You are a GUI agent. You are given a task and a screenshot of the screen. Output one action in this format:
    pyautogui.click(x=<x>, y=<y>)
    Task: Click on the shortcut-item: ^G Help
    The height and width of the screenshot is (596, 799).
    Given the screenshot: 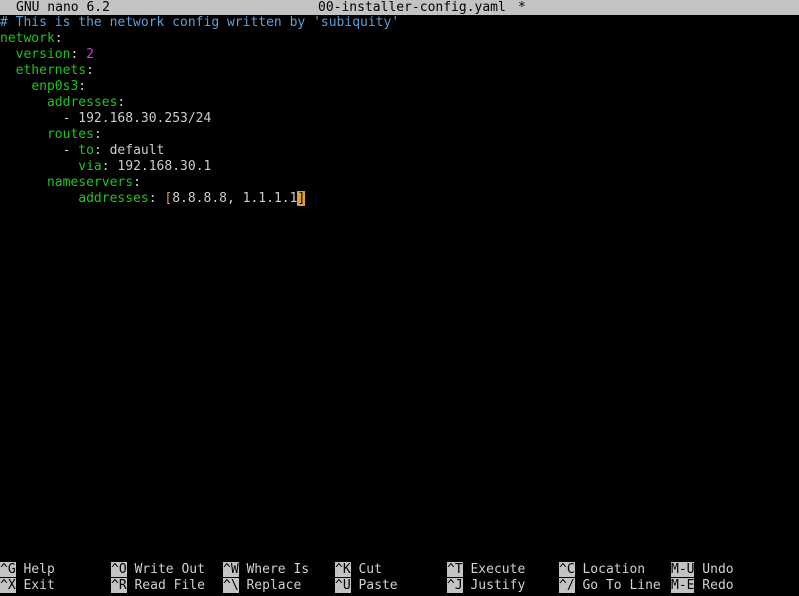 What is the action you would take?
    pyautogui.click(x=27, y=570)
    